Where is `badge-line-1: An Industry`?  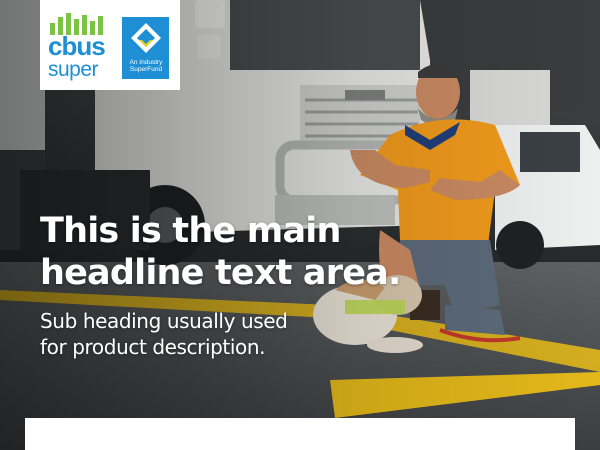 badge-line-1: An Industry is located at coordinates (146, 62).